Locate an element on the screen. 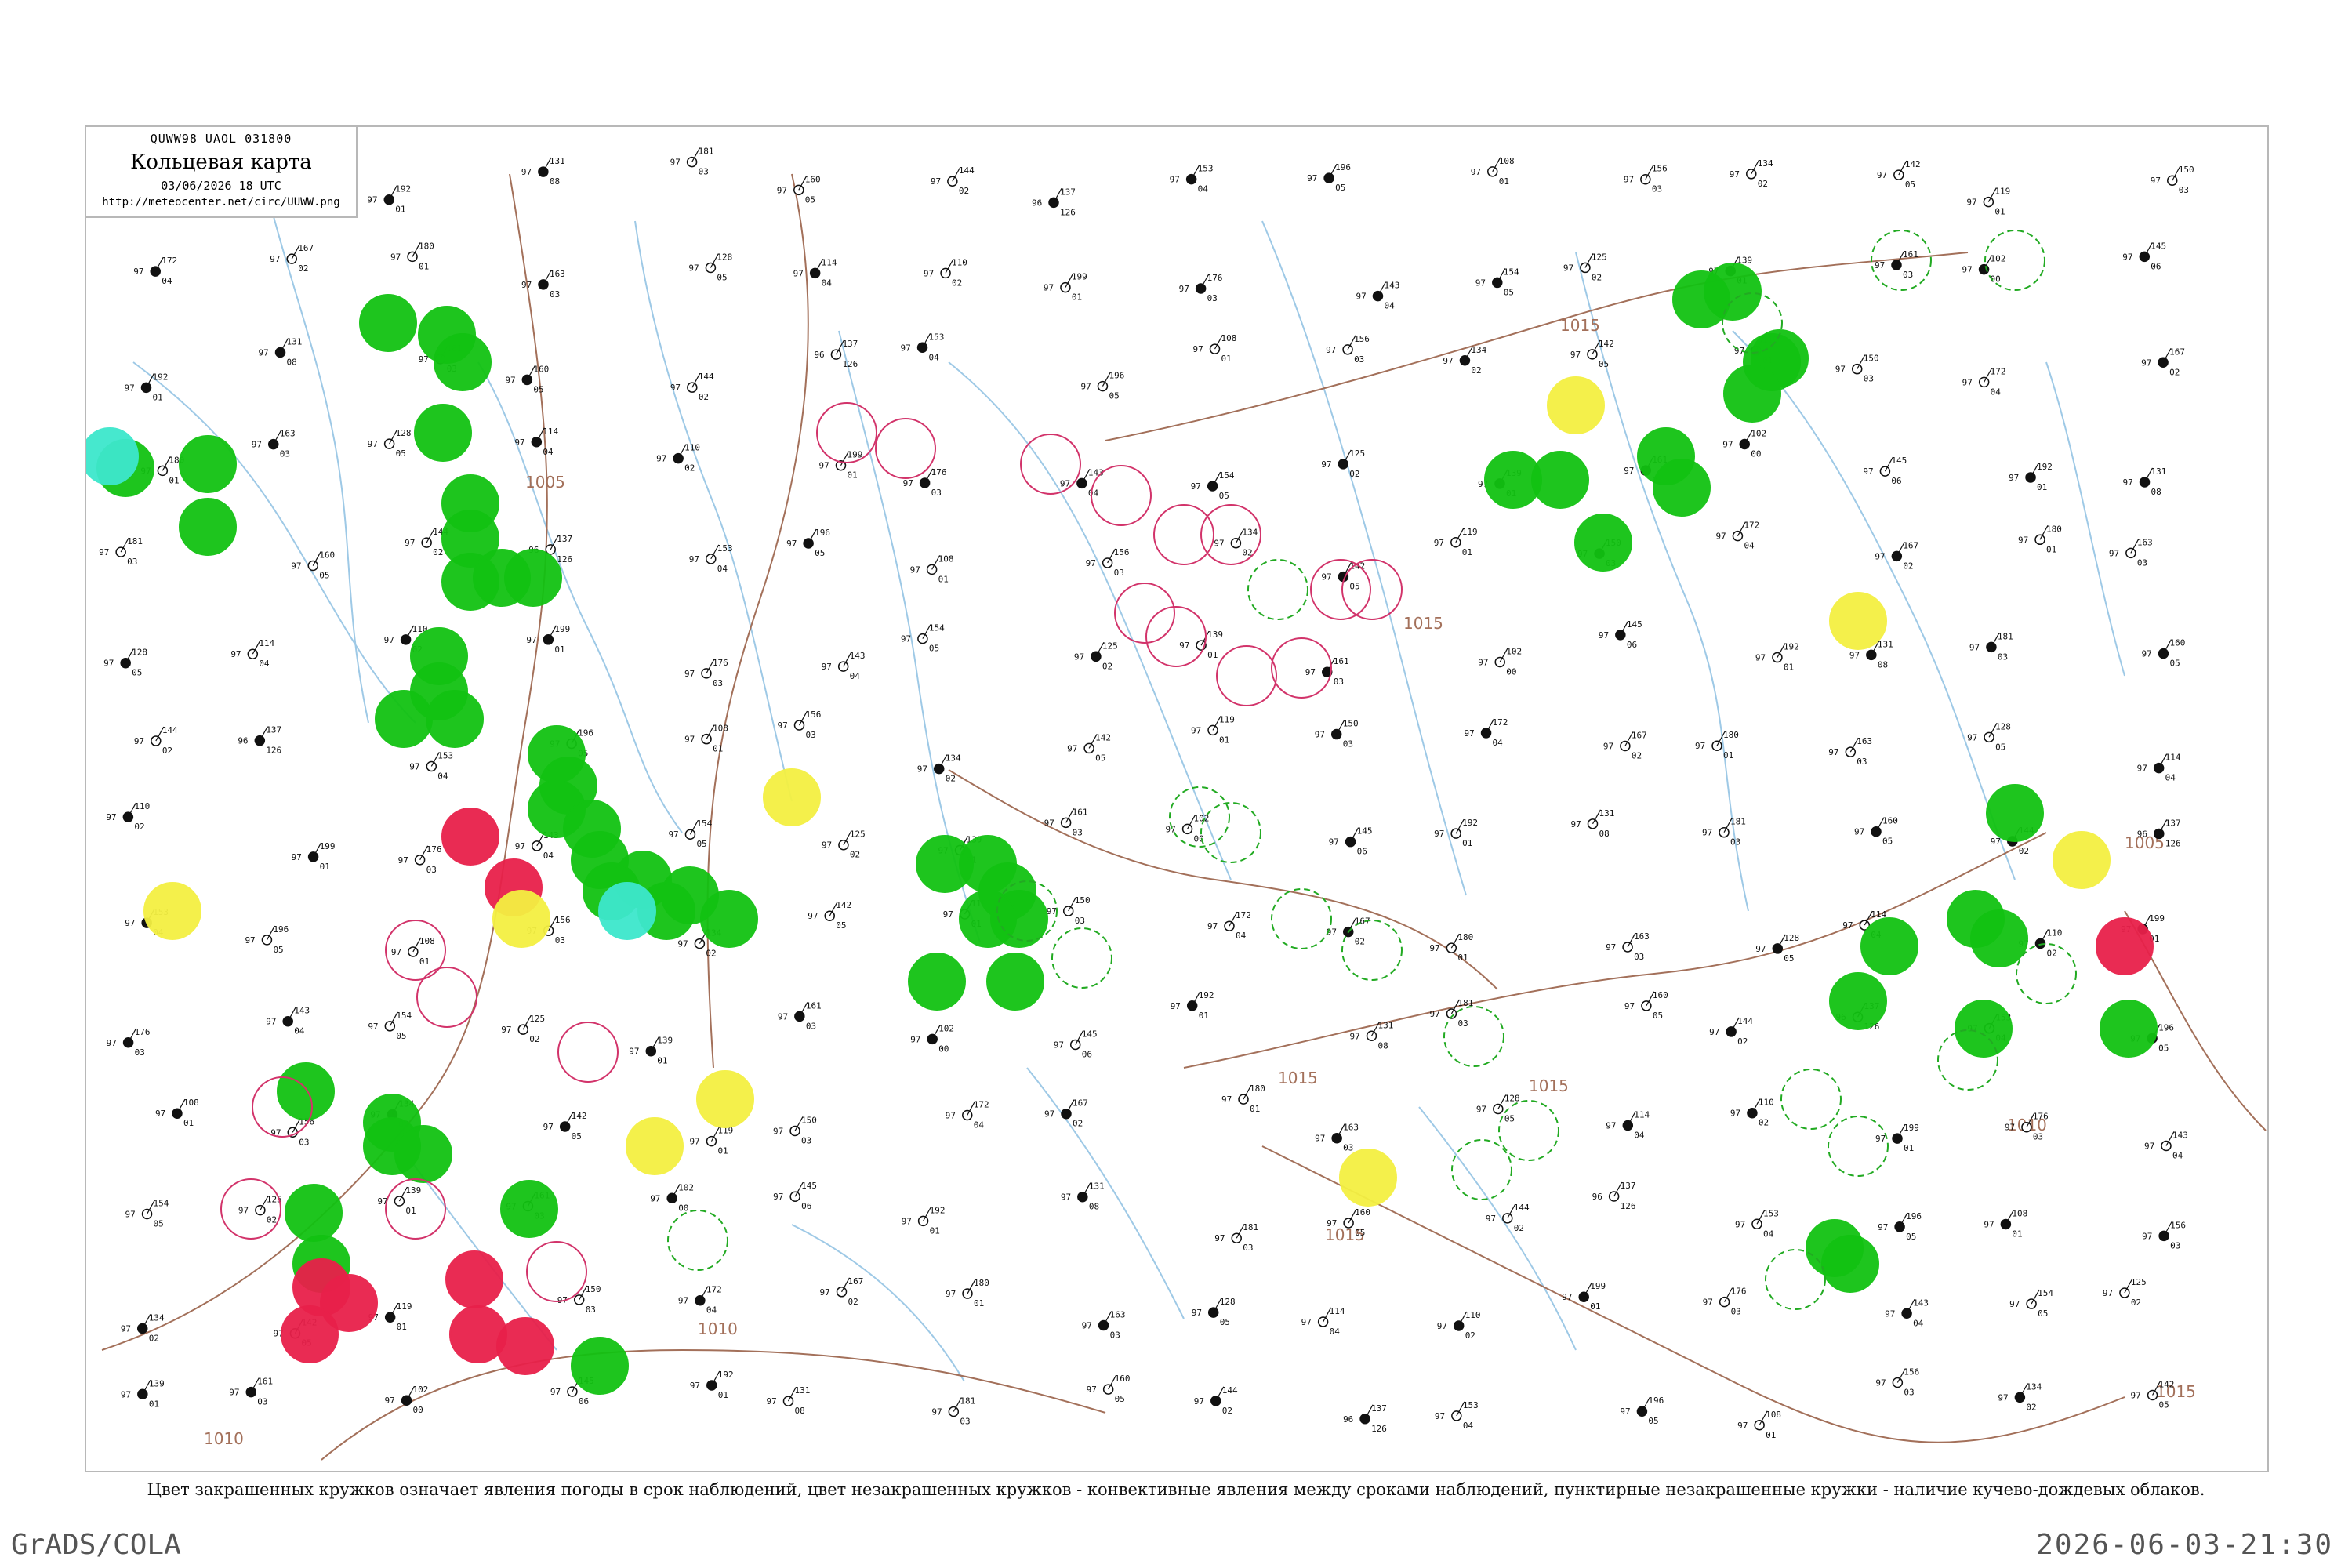 The width and height of the screenshot is (2352, 1568). weather-circle-fog is located at coordinates (725, 1099).